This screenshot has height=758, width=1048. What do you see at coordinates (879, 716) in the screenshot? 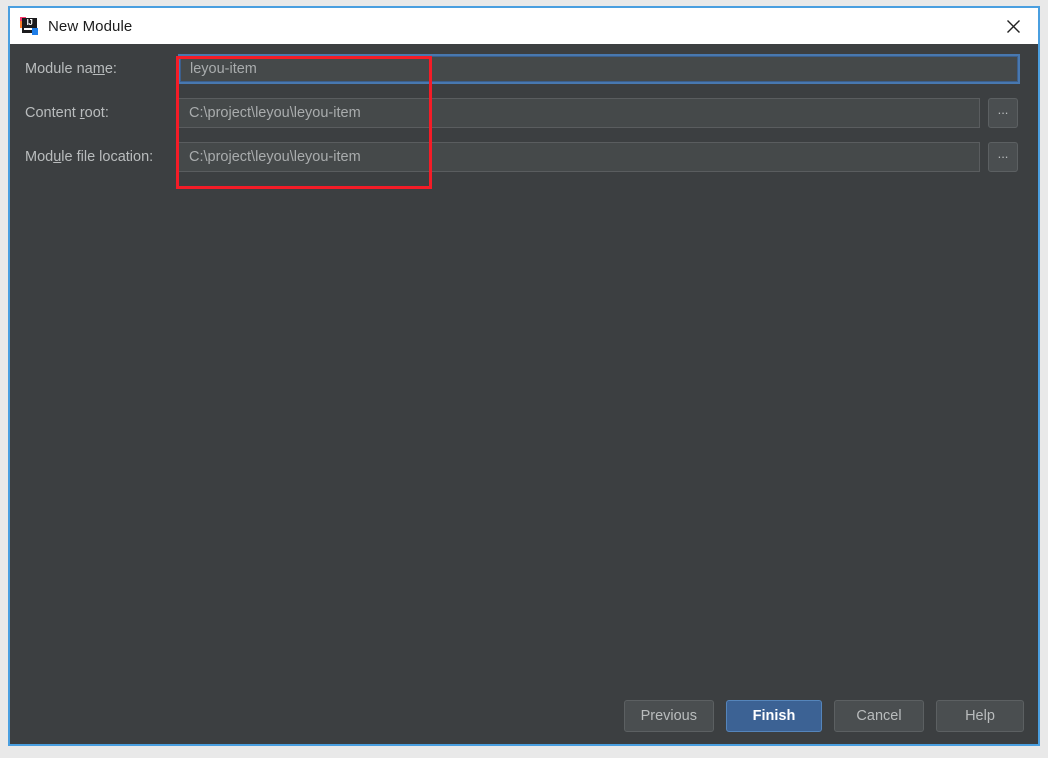
I see `cancel-button: Cancel` at bounding box center [879, 716].